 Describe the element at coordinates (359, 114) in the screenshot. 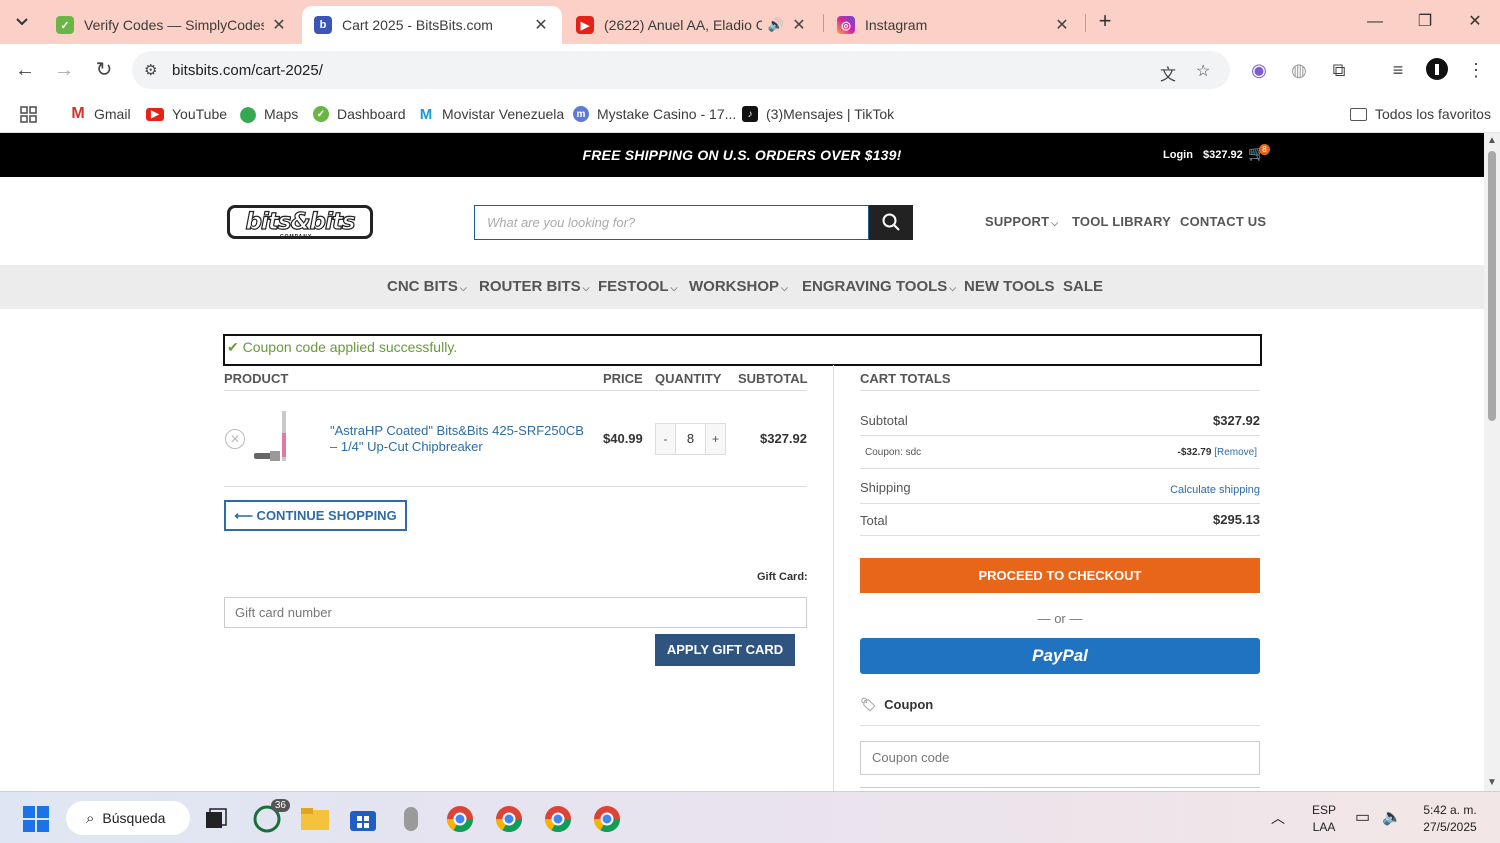

I see `bookmark-dashboard: ✓ Dashboard` at that location.